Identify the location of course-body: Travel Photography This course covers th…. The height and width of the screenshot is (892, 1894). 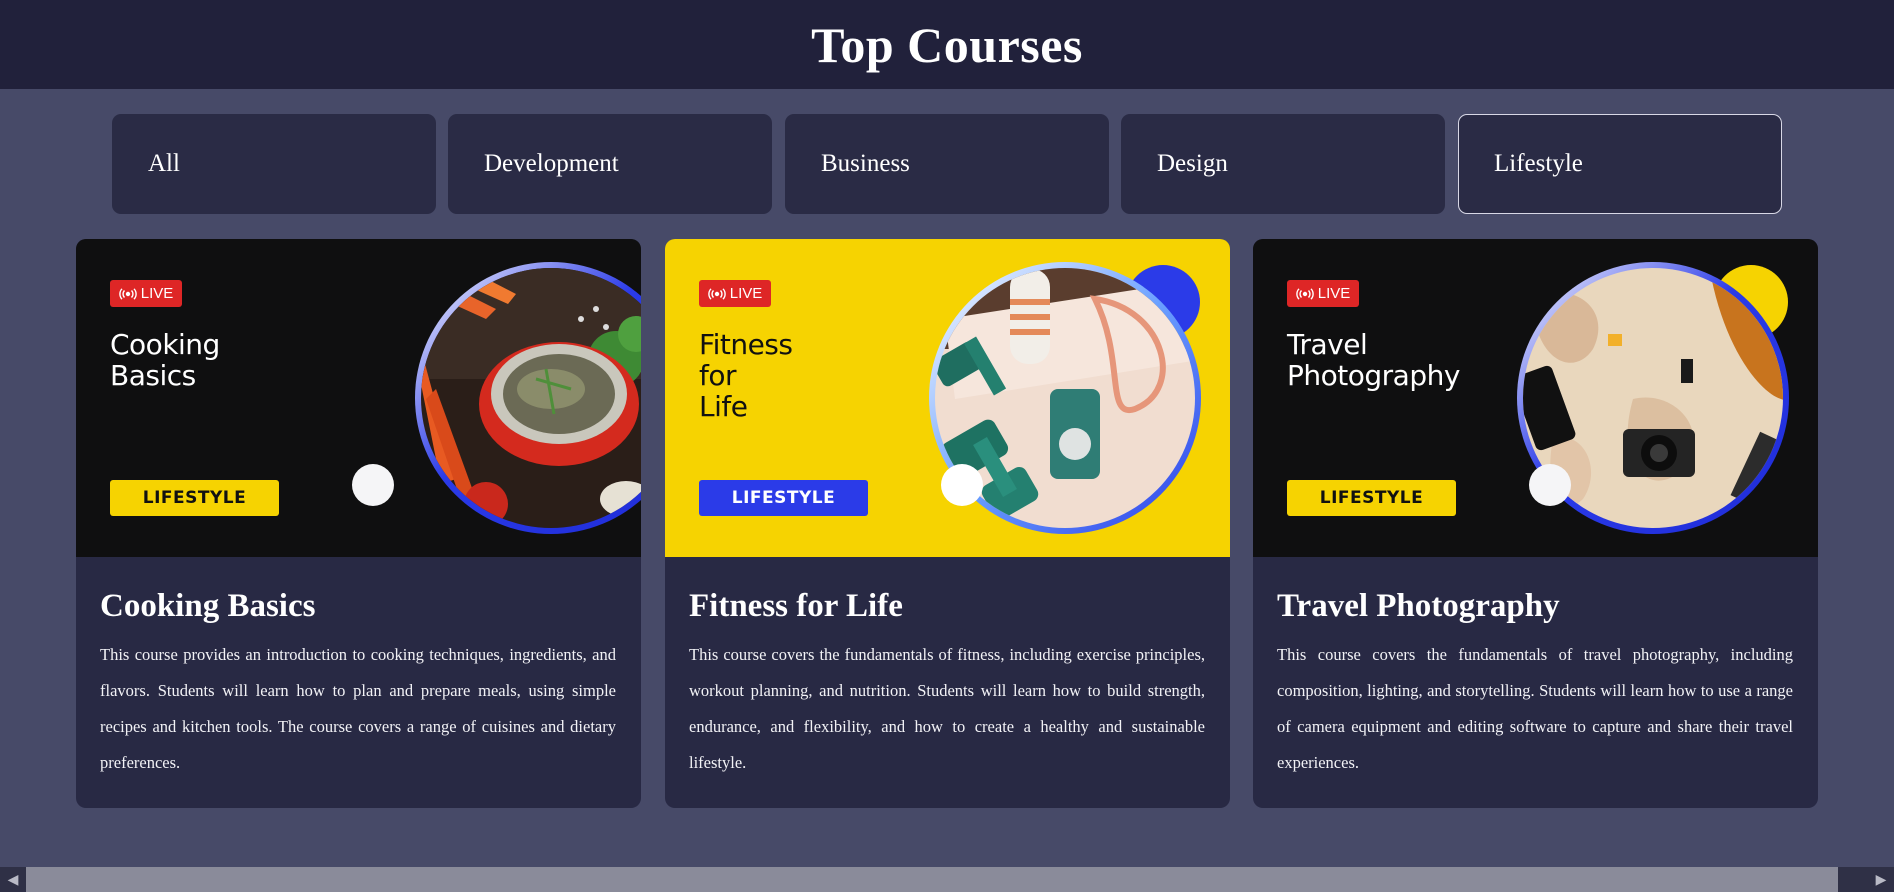
(1535, 684).